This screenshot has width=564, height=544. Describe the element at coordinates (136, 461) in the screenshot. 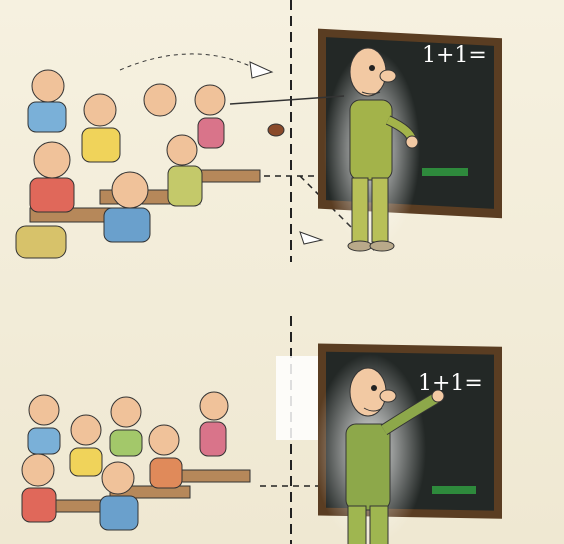

I see `students-bottom` at that location.